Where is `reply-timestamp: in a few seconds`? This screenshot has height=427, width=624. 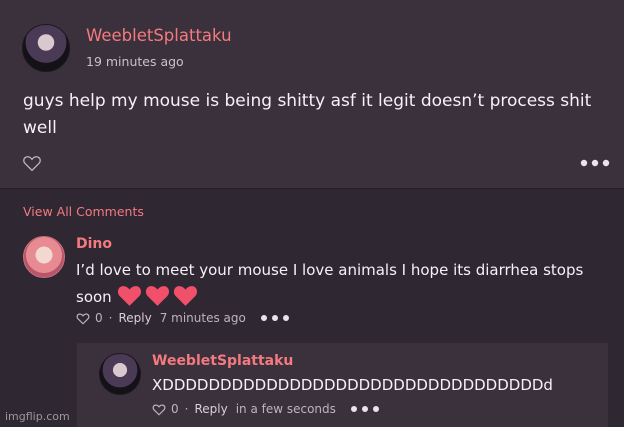 reply-timestamp: in a few seconds is located at coordinates (285, 409).